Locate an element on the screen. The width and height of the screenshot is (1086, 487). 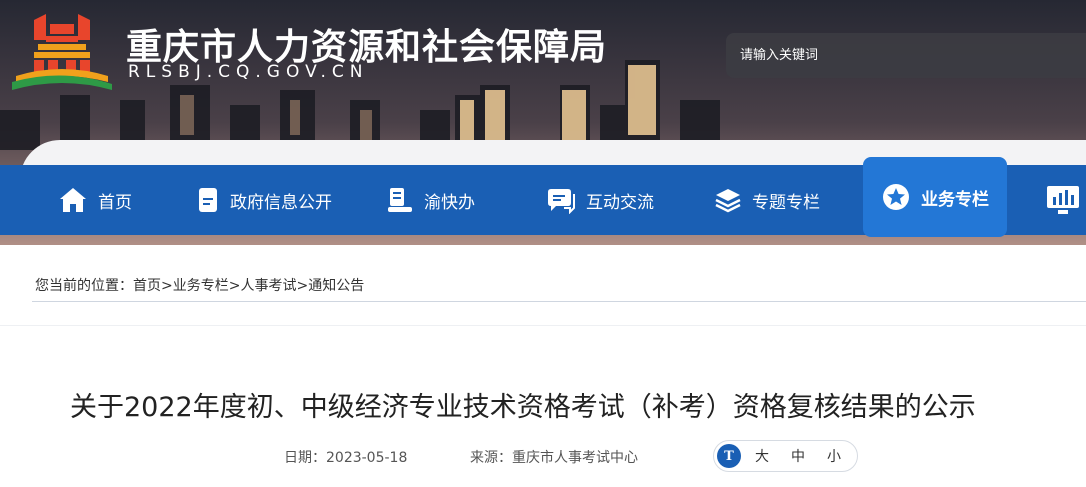
star-icon is located at coordinates (896, 197).